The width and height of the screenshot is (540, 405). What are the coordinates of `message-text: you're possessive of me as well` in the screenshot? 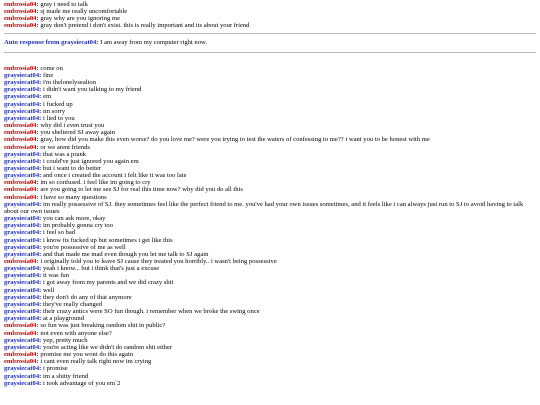 It's located at (84, 247).